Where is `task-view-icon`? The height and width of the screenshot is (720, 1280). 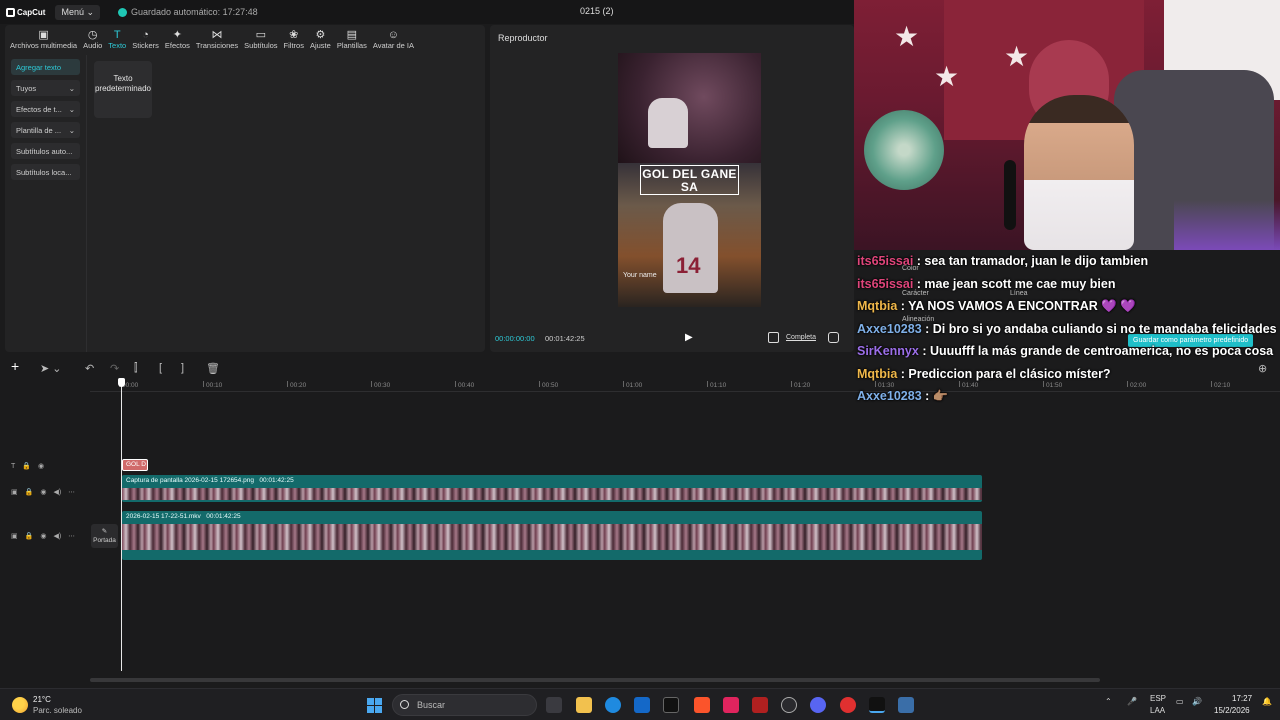 task-view-icon is located at coordinates (554, 705).